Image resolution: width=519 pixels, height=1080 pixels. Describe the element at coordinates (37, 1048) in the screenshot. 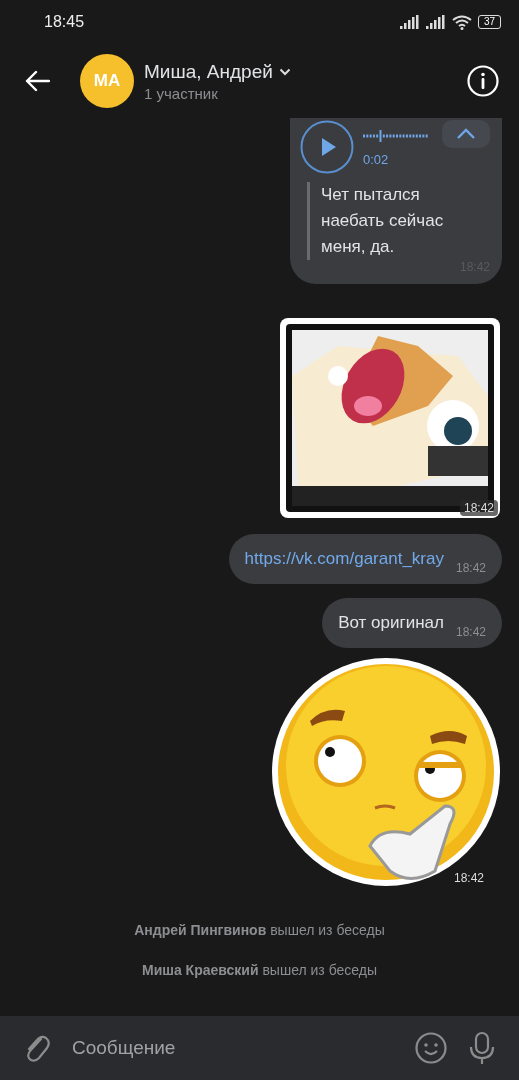

I see `attach-icon` at that location.